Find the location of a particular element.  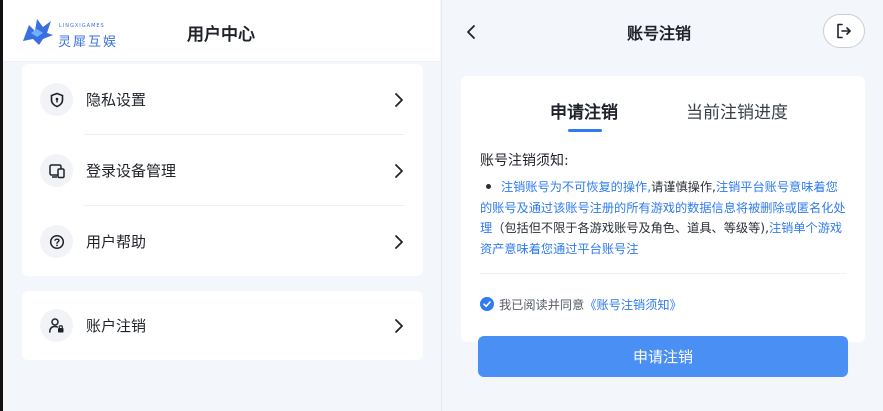

brand-logo-text: 灵犀互娱 is located at coordinates (88, 42).